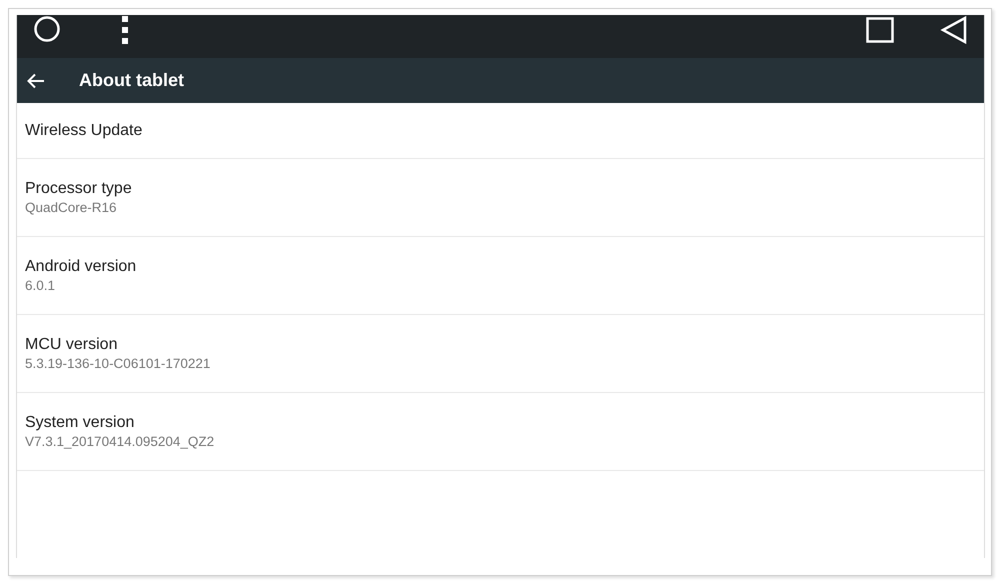 The height and width of the screenshot is (585, 1000). I want to click on settings-item: MCU version 5.3.19-136-10-C06101-170221, so click(500, 354).